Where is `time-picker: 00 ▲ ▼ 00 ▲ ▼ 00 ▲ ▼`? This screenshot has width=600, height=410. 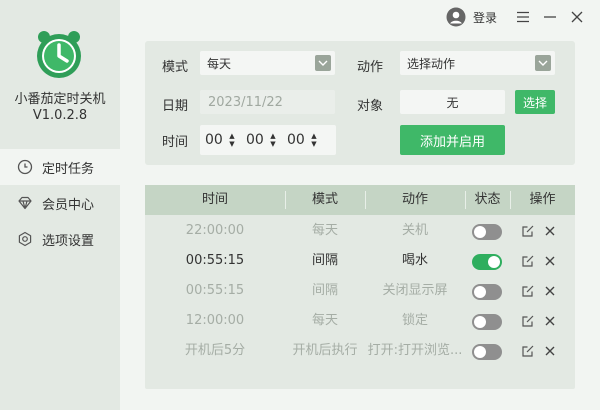
time-picker: 00 ▲ ▼ 00 ▲ ▼ 00 ▲ ▼ is located at coordinates (268, 140).